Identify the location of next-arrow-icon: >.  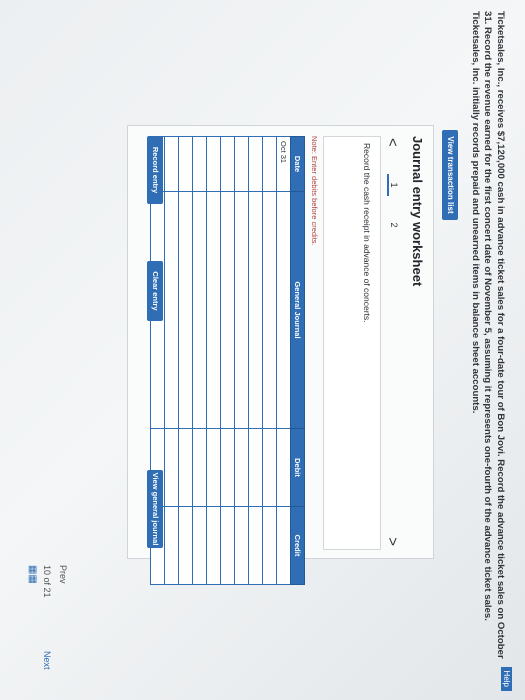
(392, 541).